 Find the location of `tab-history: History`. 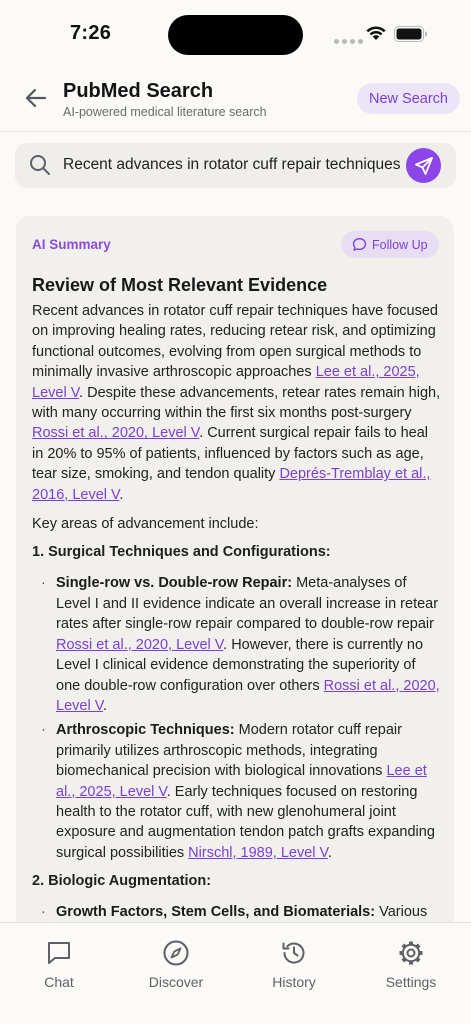

tab-history: History is located at coordinates (294, 964).